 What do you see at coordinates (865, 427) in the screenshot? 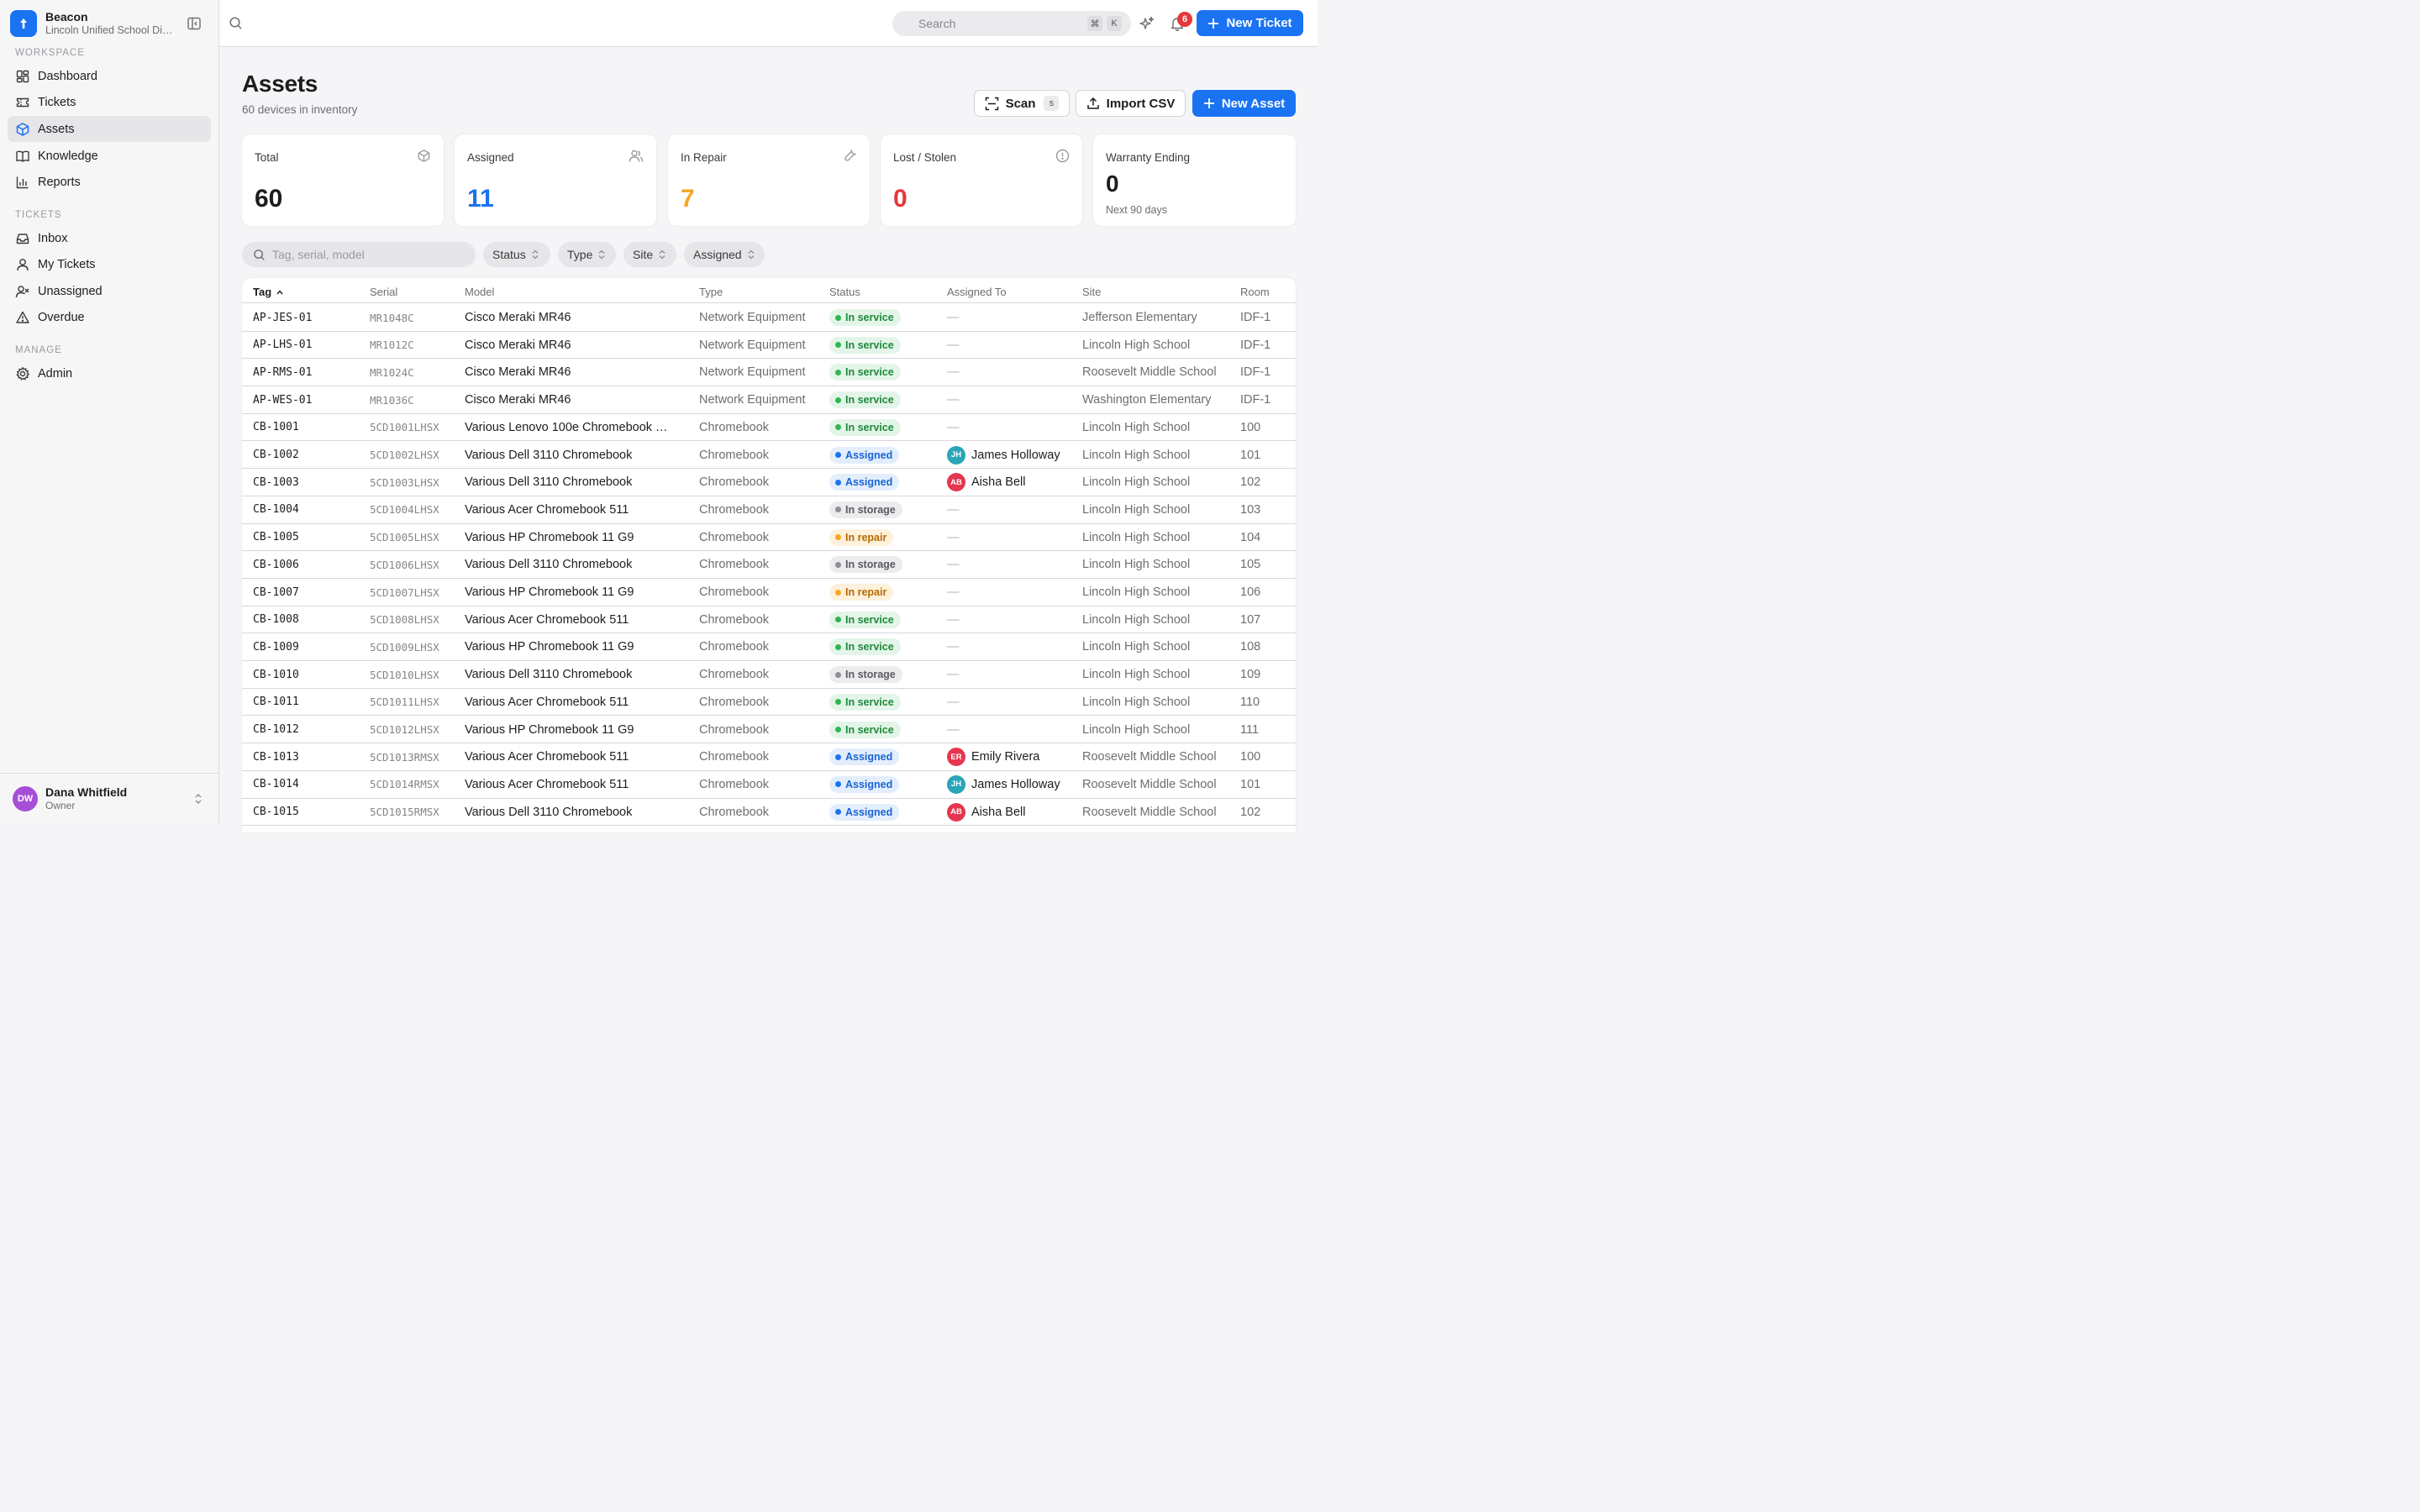
I see `cell-status: In service` at bounding box center [865, 427].